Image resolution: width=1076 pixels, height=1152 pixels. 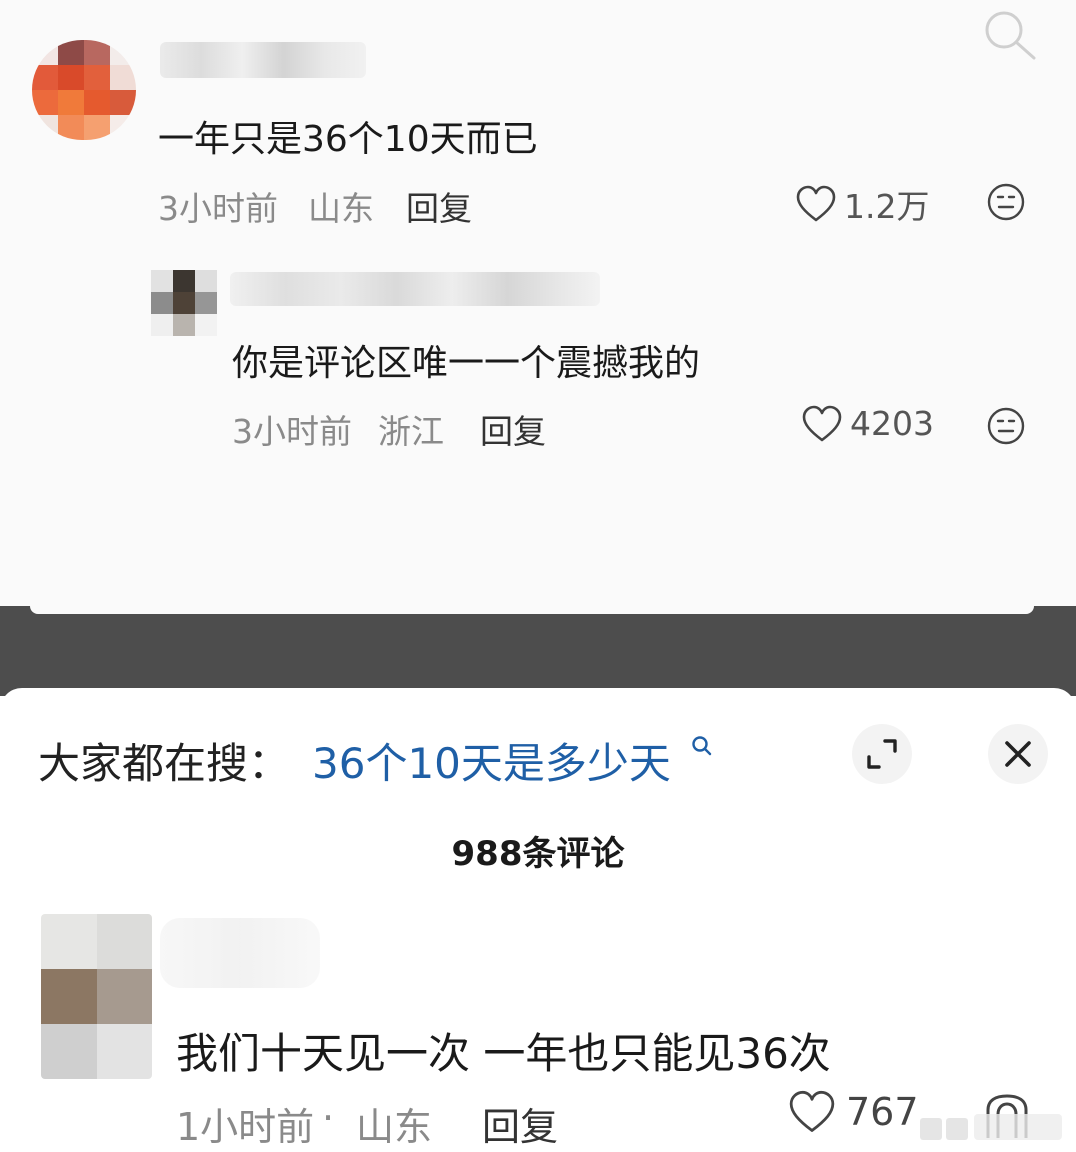 What do you see at coordinates (292, 431) in the screenshot?
I see `reply-time: 3小时前` at bounding box center [292, 431].